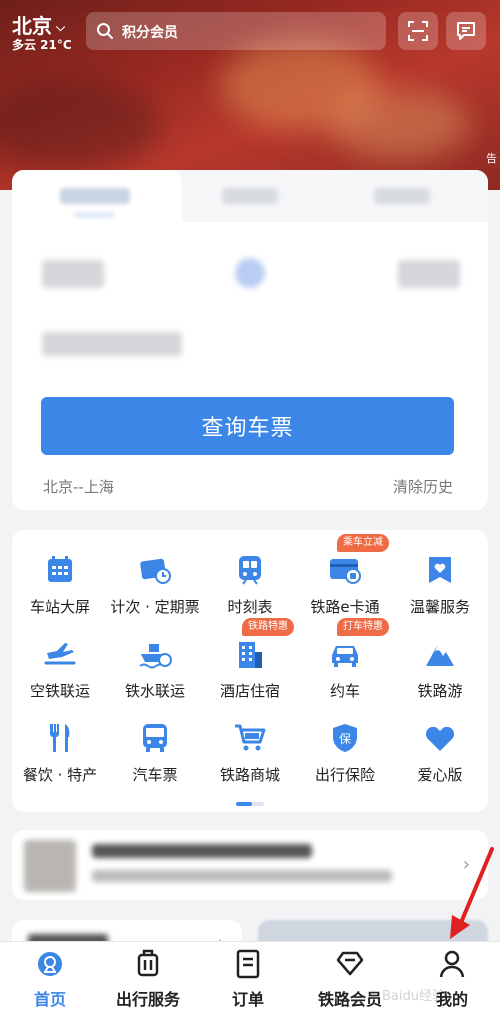  I want to click on service-bus: 汽车票, so click(155, 753).